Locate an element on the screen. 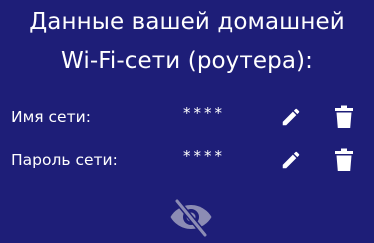 The height and width of the screenshot is (243, 374). delete-network-password-button is located at coordinates (344, 160).